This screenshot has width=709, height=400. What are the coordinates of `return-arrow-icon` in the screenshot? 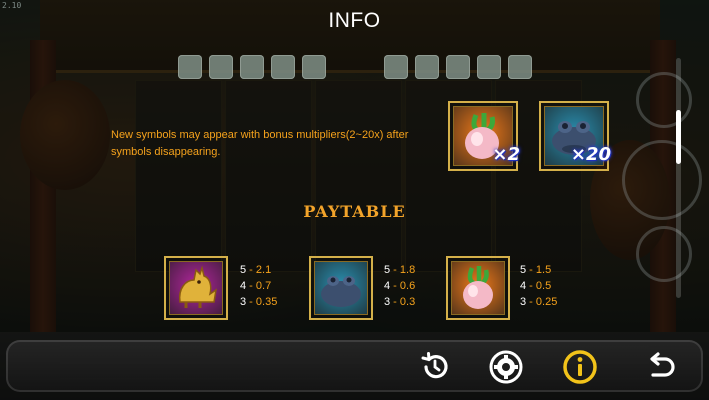 It's located at (662, 364).